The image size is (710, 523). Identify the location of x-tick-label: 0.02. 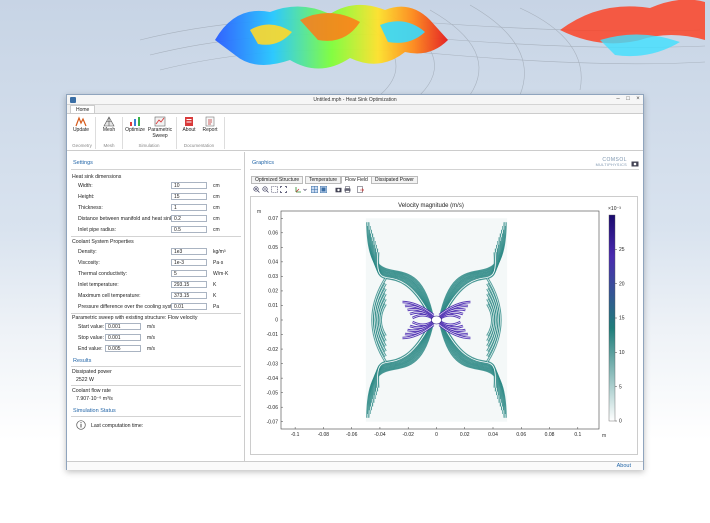
(465, 435).